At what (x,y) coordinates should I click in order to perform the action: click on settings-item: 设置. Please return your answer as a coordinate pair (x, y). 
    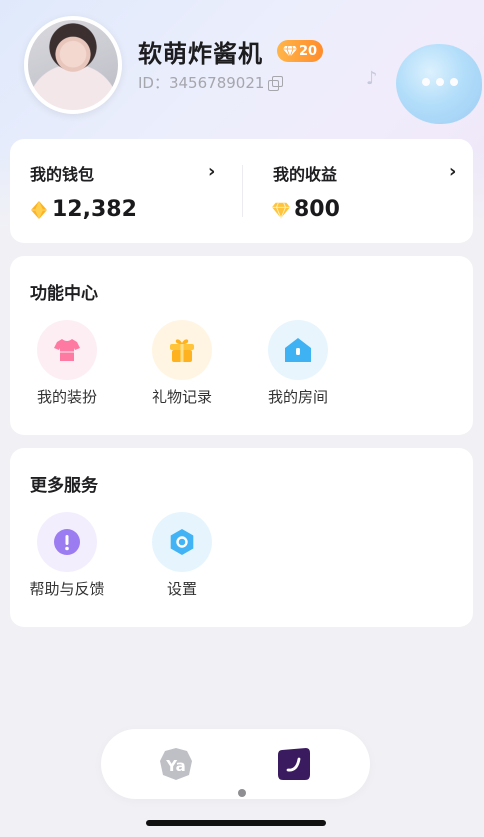
    Looking at the image, I should click on (182, 557).